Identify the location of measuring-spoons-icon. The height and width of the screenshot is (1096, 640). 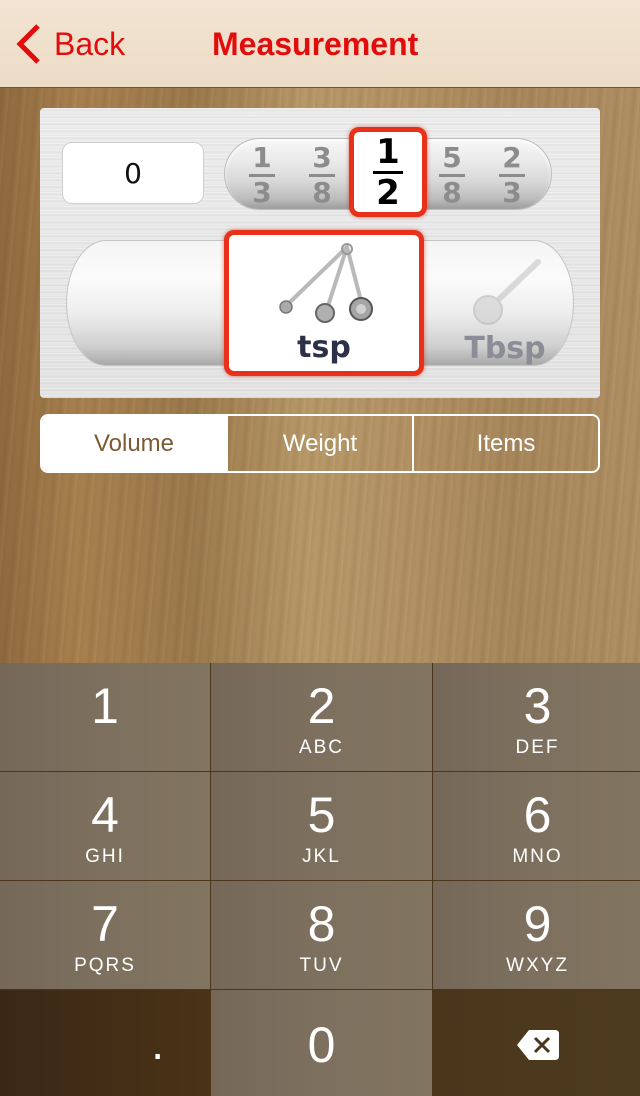
(326, 283).